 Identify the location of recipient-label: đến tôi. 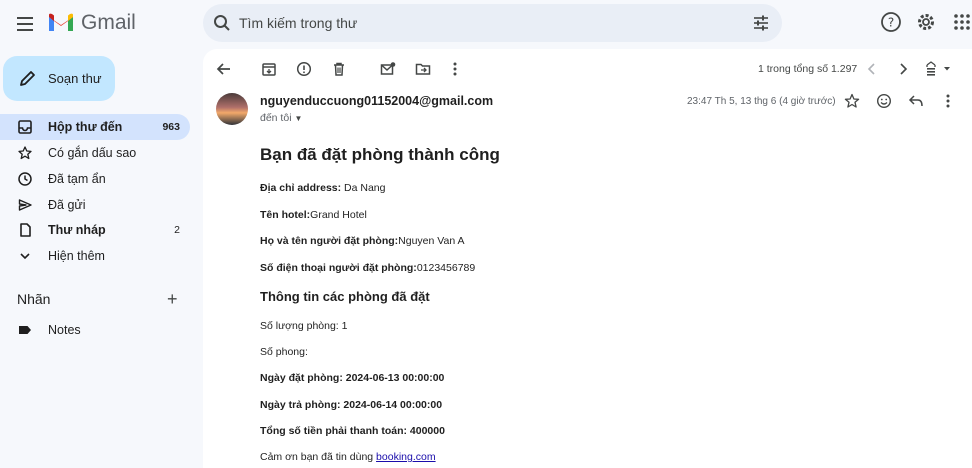
(276, 118).